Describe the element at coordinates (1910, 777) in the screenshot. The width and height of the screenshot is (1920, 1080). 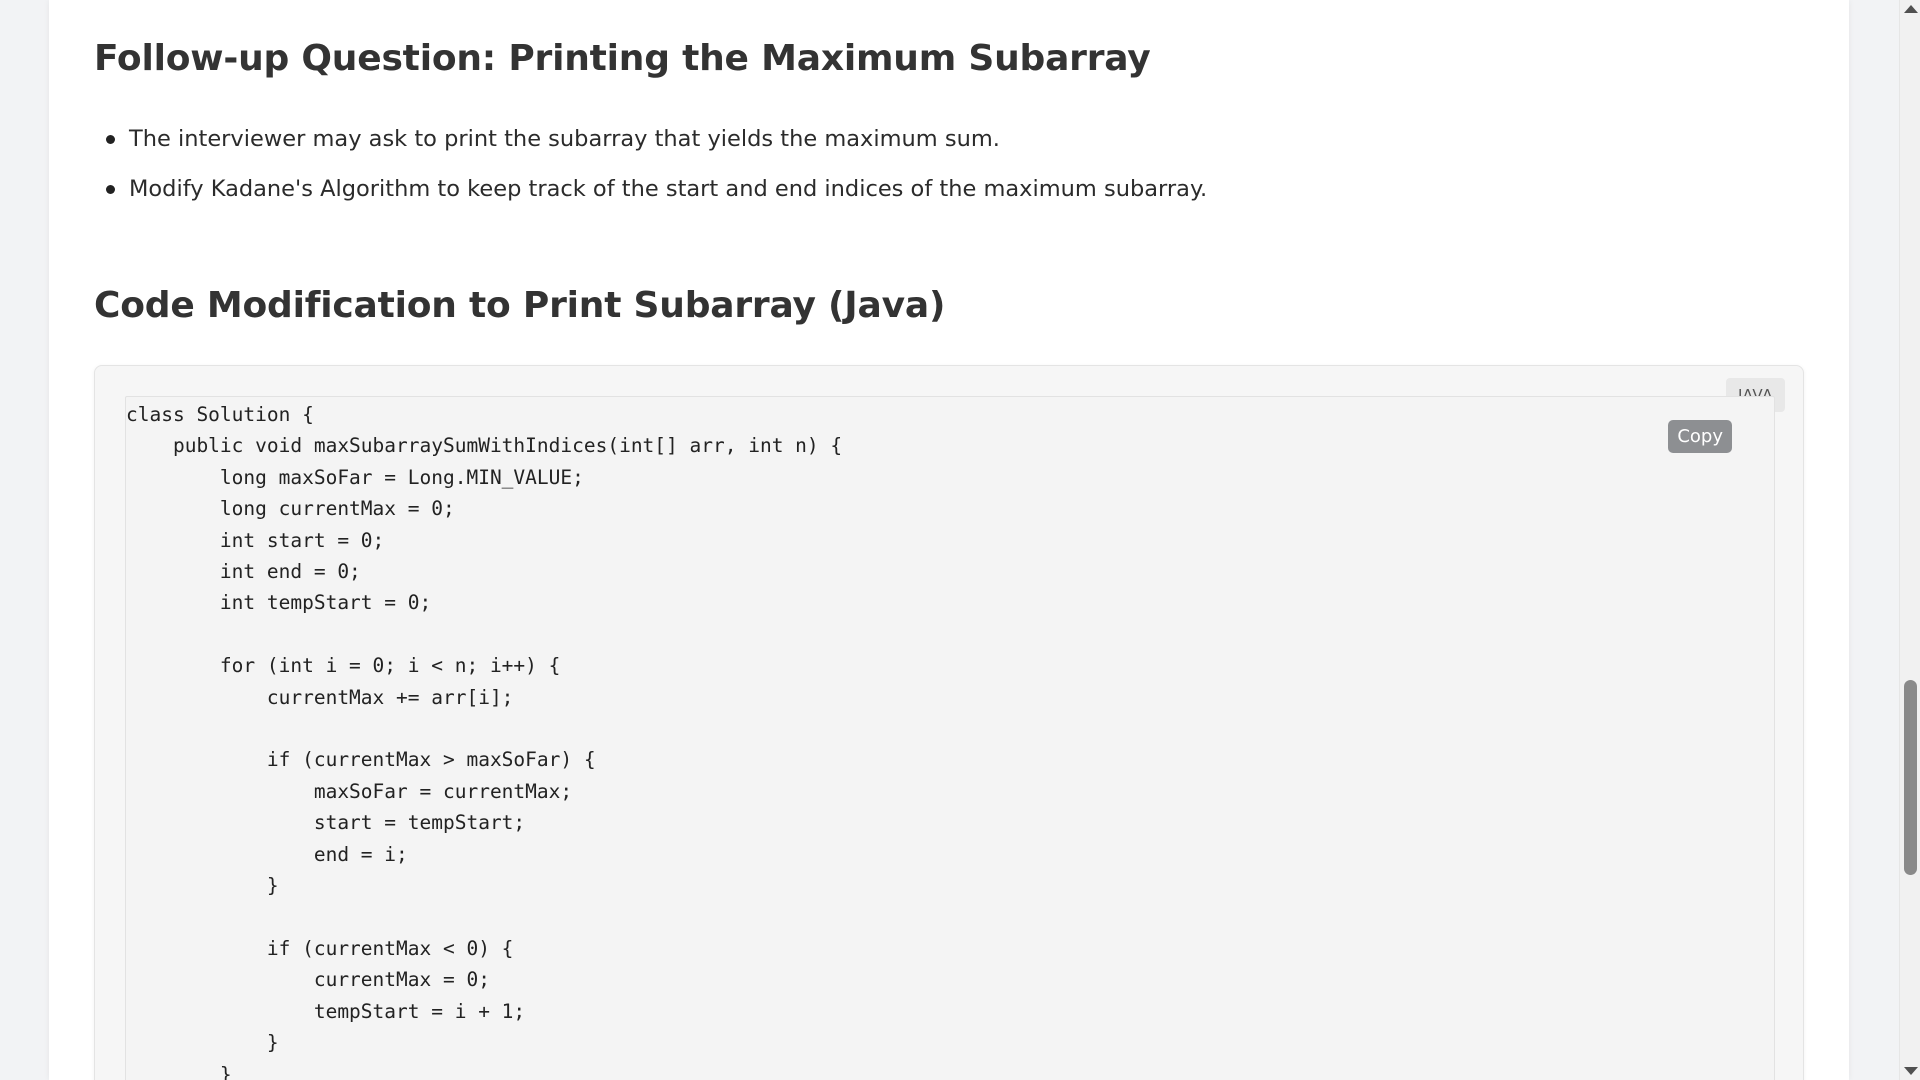
I see `scrollbar-thumb` at that location.